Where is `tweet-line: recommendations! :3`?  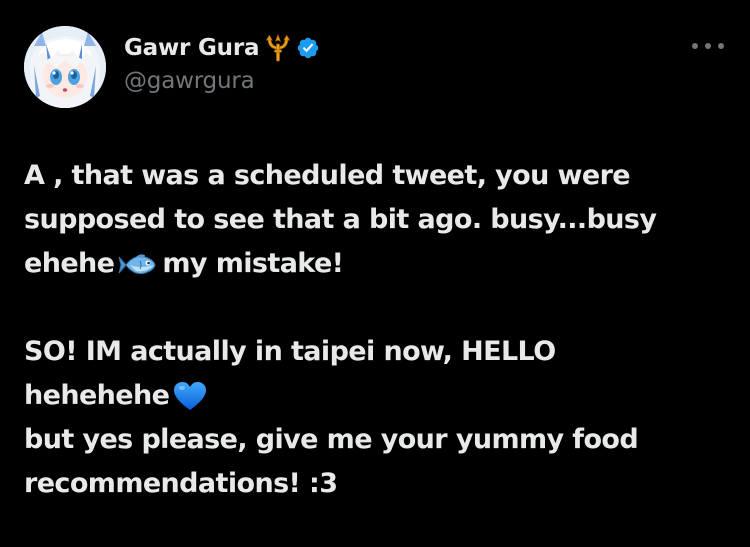 tweet-line: recommendations! :3 is located at coordinates (181, 483).